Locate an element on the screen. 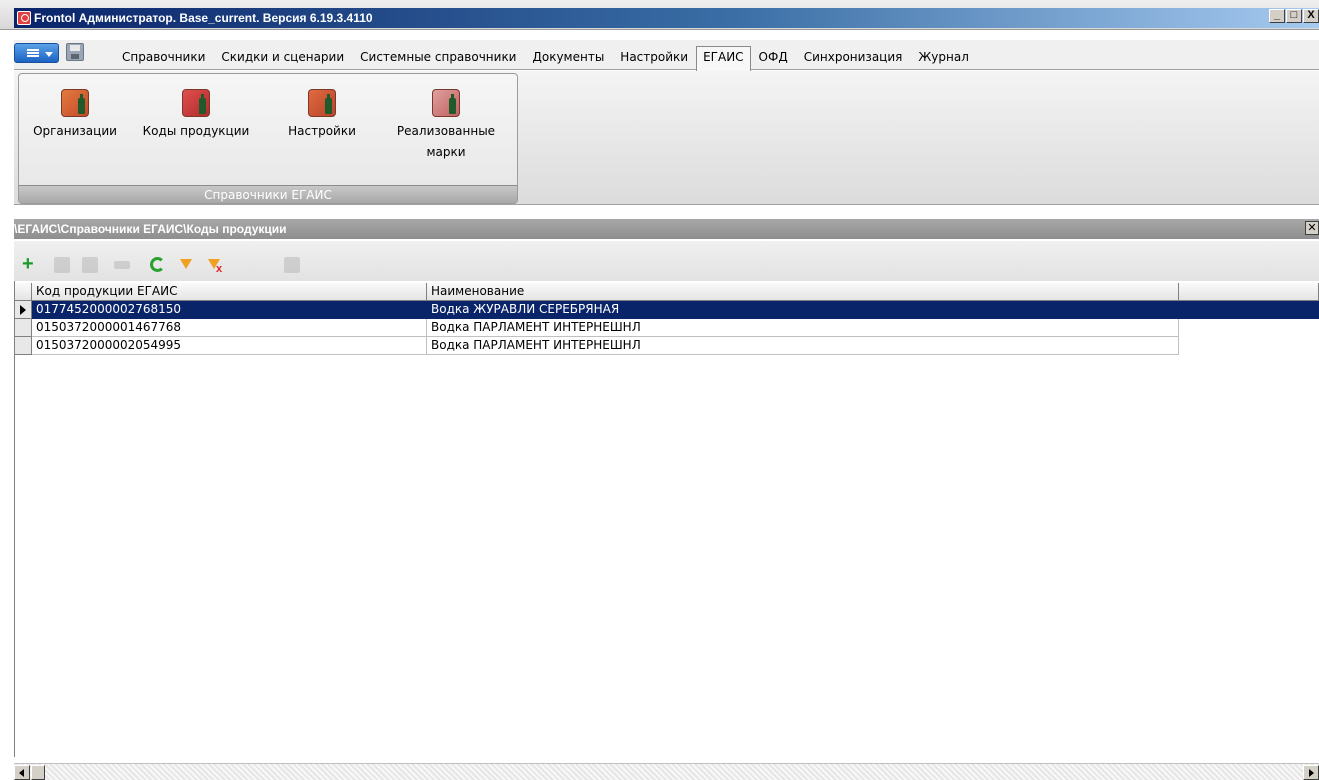  column-header-name: Наименование is located at coordinates (803, 292).